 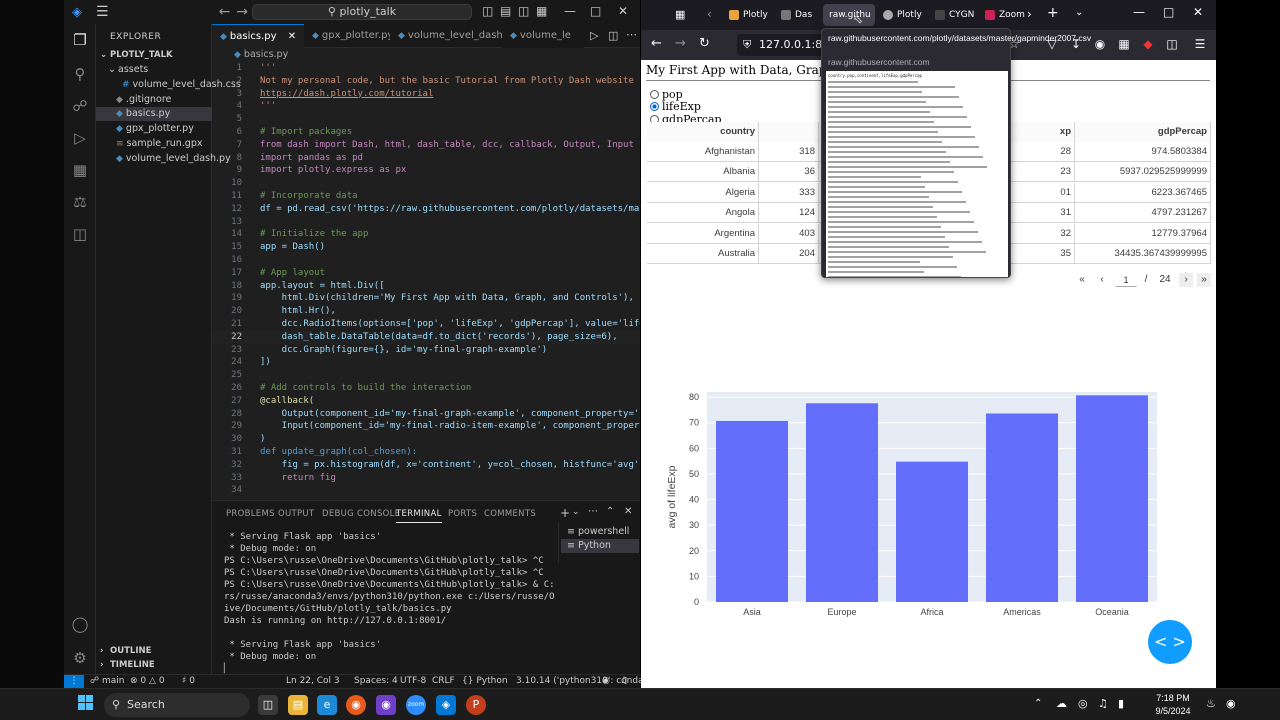 I want to click on explorer-icon: ❐, so click(x=80, y=40).